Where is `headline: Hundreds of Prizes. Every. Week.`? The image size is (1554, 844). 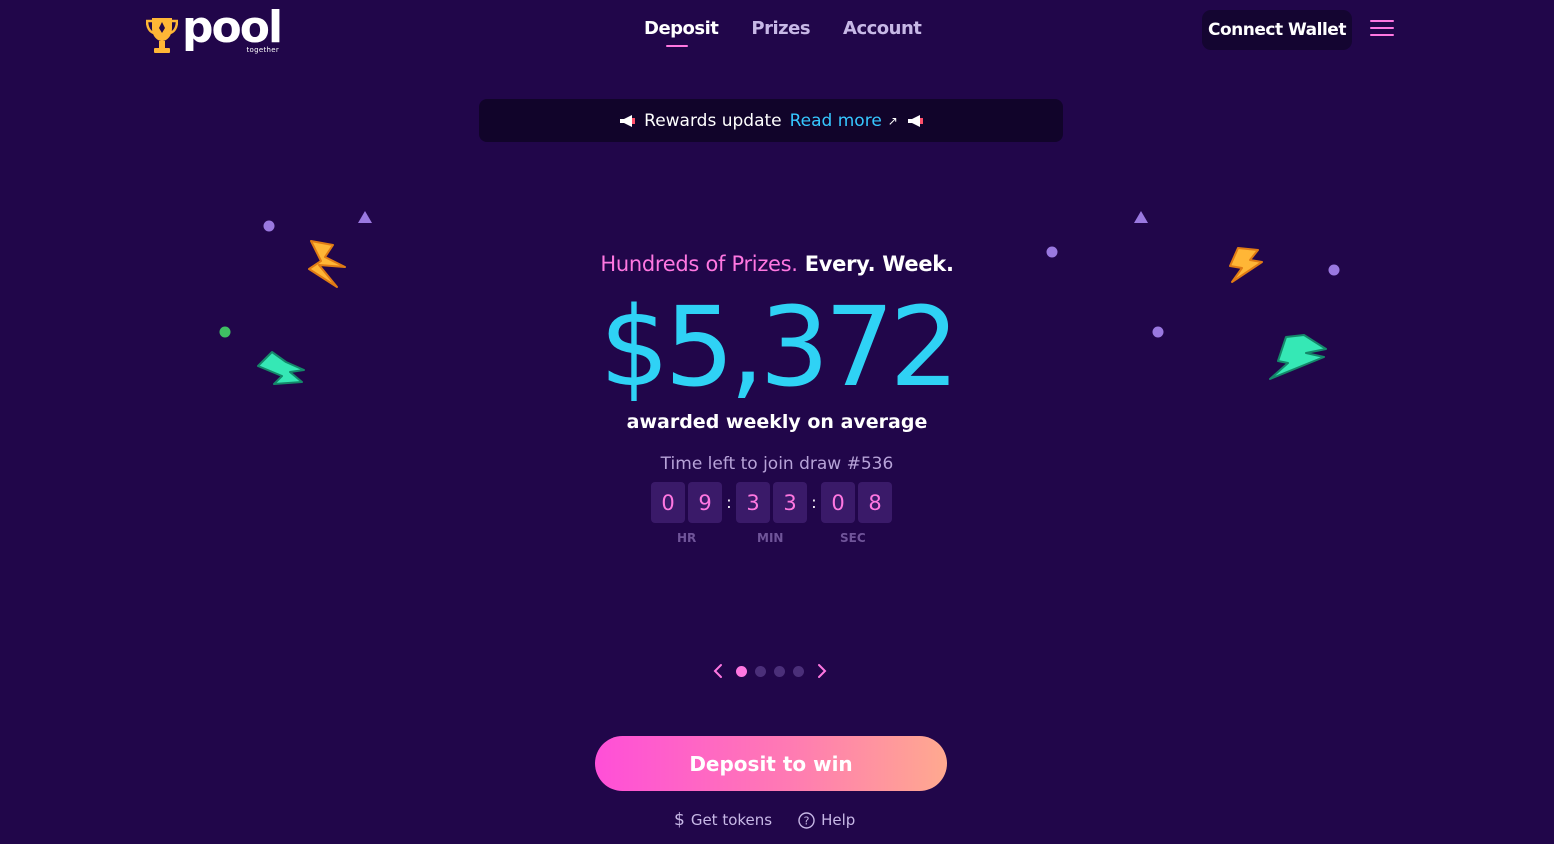
headline: Hundreds of Prizes. Every. Week. is located at coordinates (777, 264).